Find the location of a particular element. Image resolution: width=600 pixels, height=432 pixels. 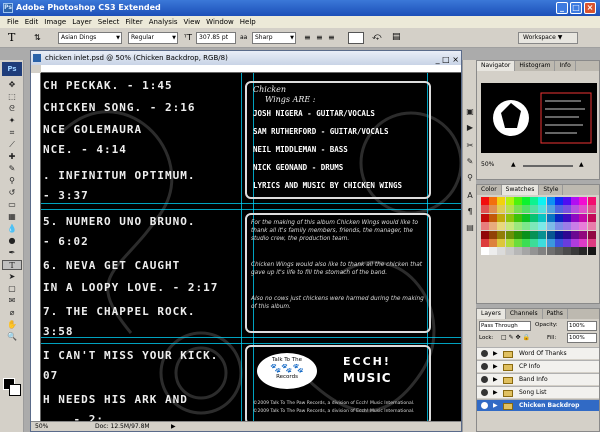

tab-channels: Channels is located at coordinates (524, 314).